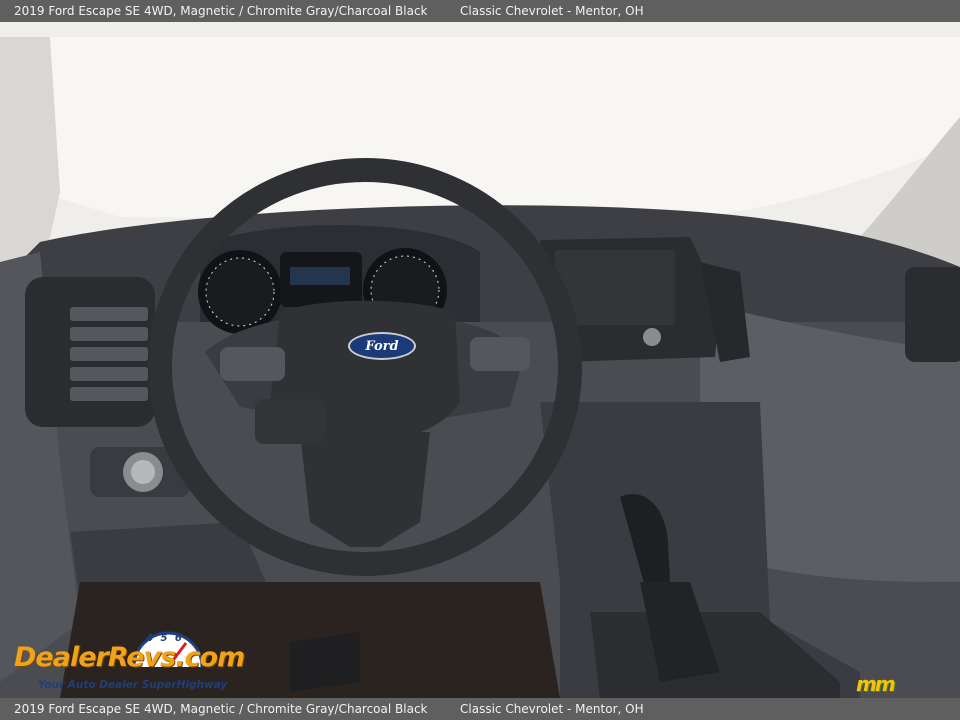 This screenshot has height=720, width=960. Describe the element at coordinates (90, 352) in the screenshot. I see `left-air-vent` at that location.